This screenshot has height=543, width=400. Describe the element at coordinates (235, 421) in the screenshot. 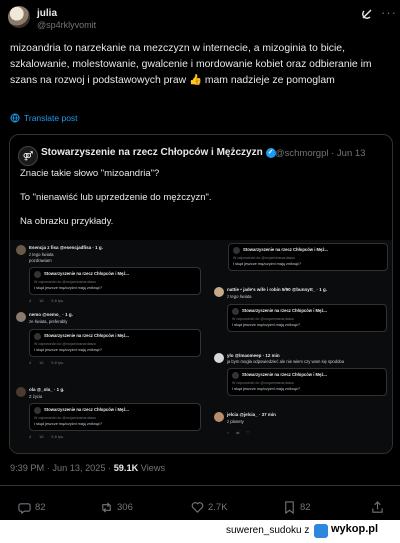

I see `mini-text: z planety` at that location.